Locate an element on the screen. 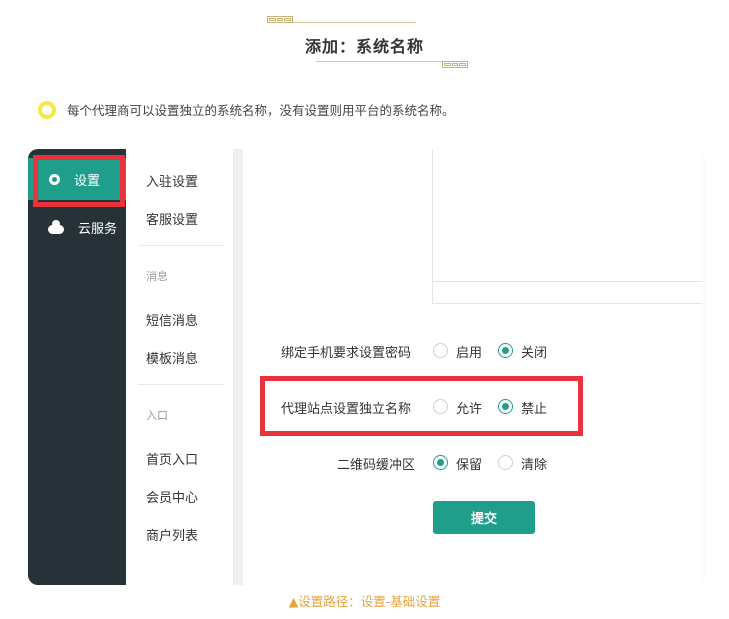 Image resolution: width=729 pixels, height=619 pixels. radio-label-clear: 清除 is located at coordinates (534, 465).